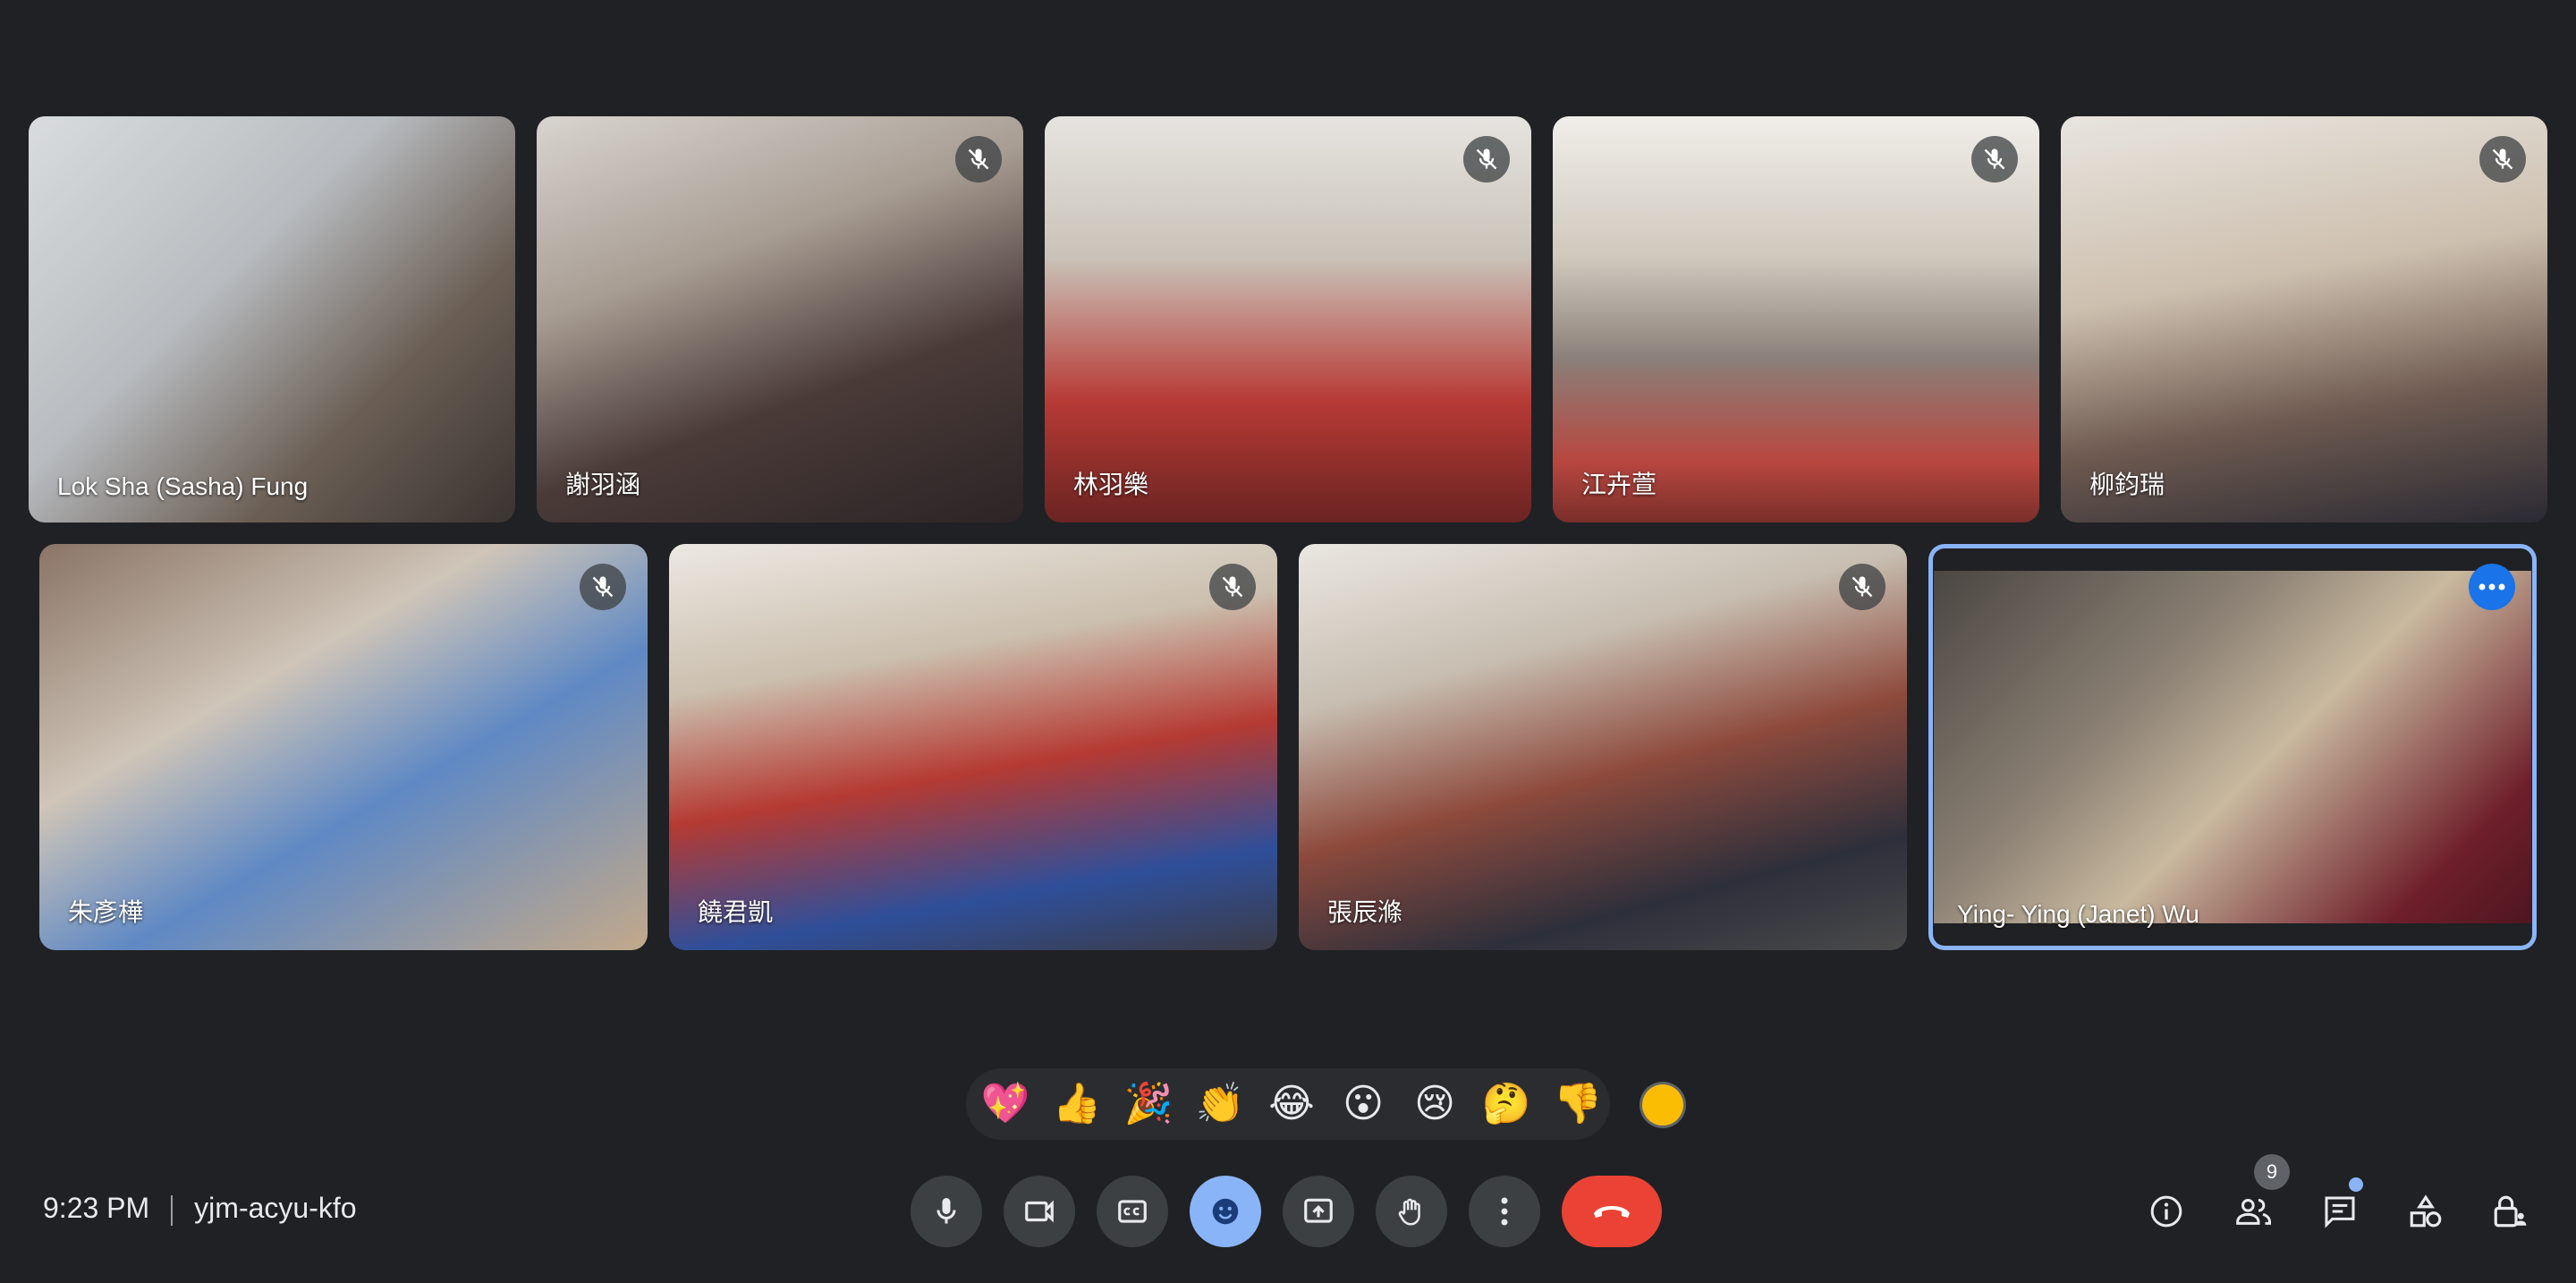 The image size is (2576, 1283). I want to click on shapes-icon, so click(2426, 1211).